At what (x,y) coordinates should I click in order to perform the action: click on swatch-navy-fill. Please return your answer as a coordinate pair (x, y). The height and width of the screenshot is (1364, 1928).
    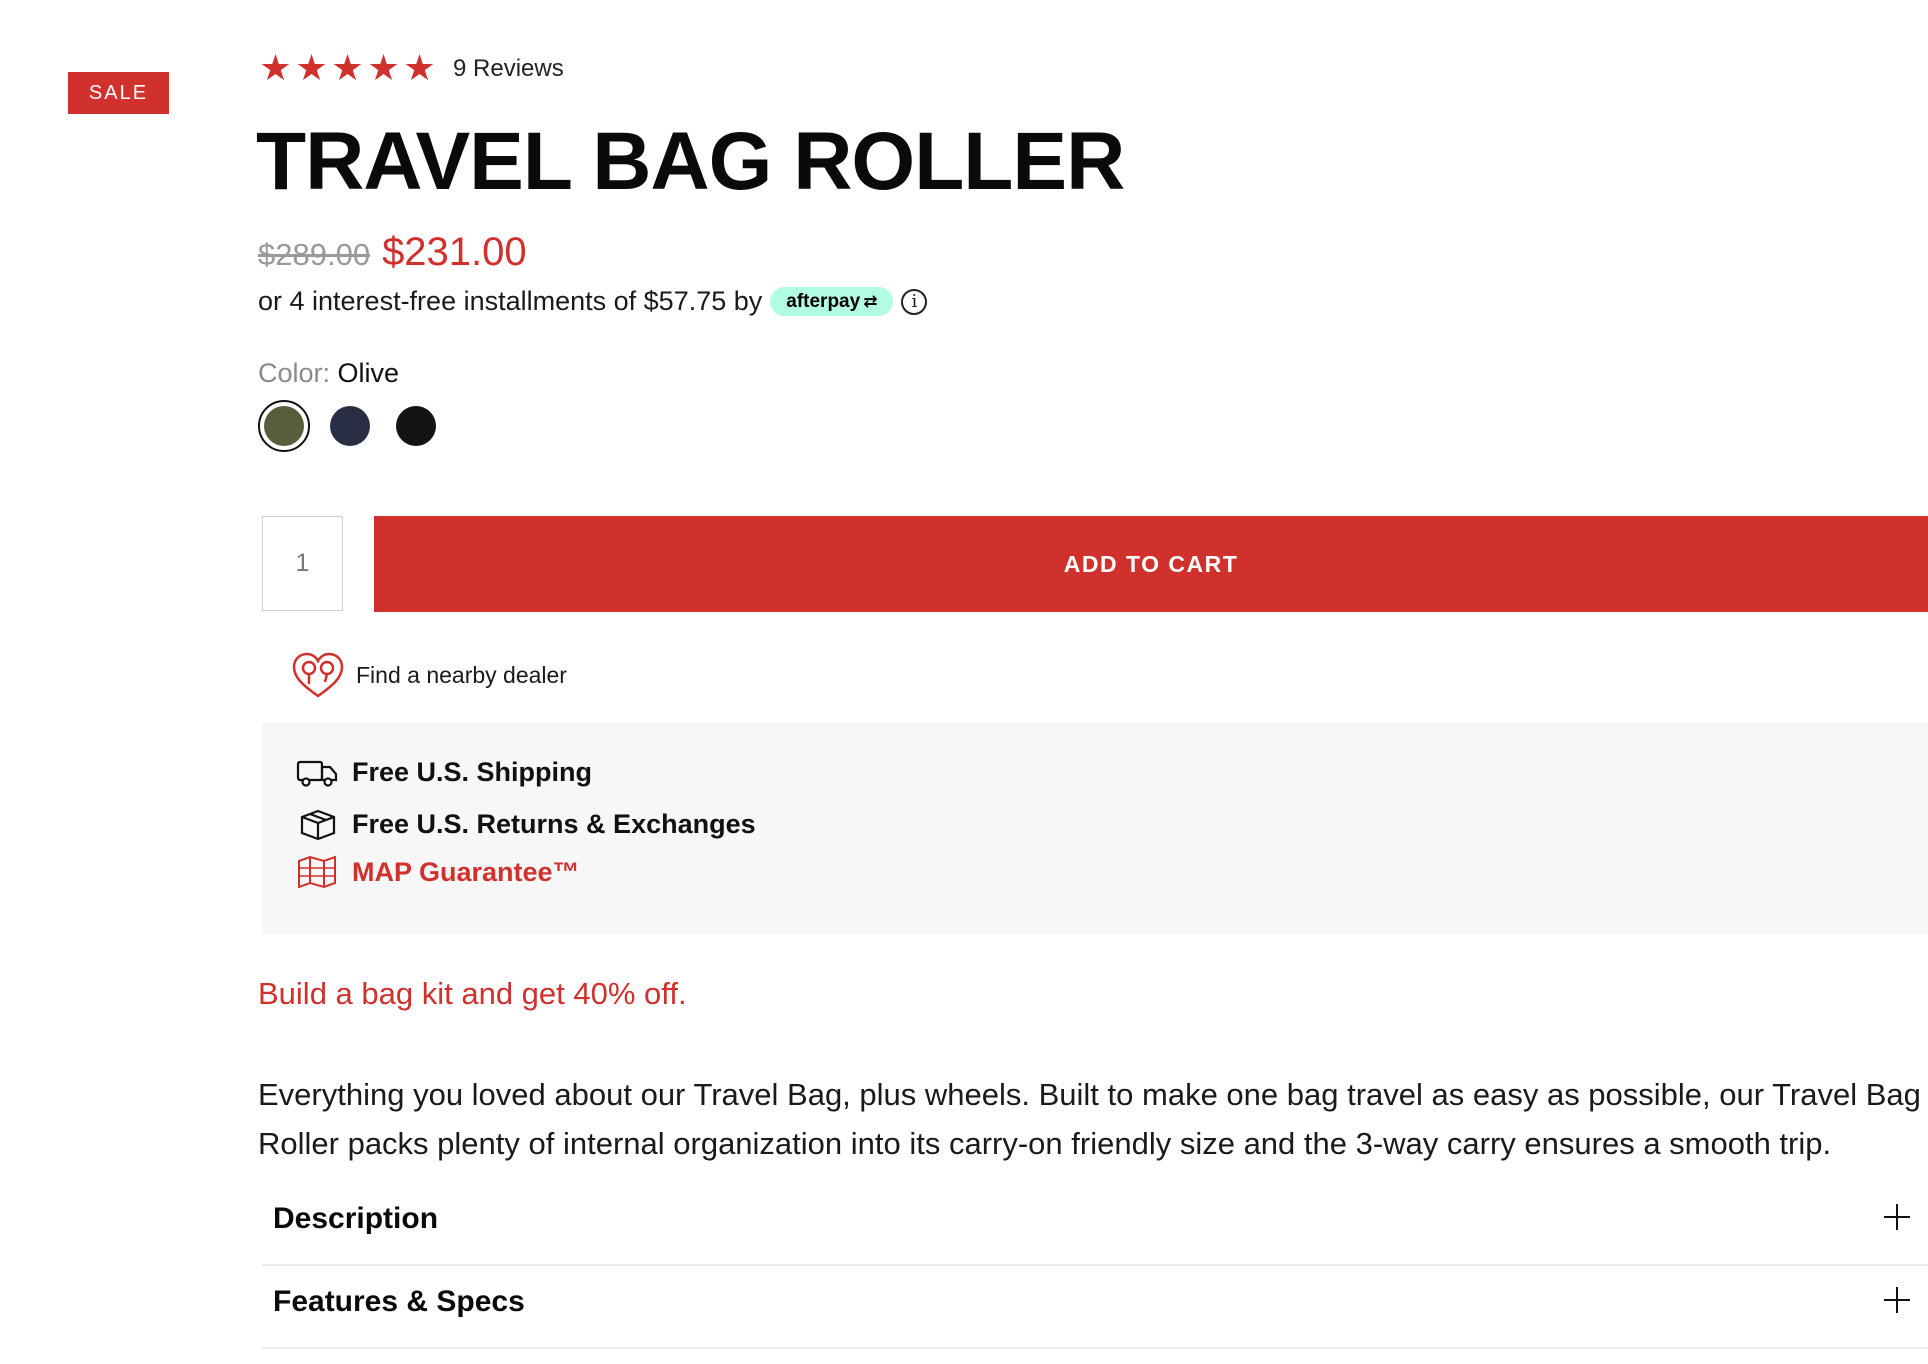
    Looking at the image, I should click on (350, 426).